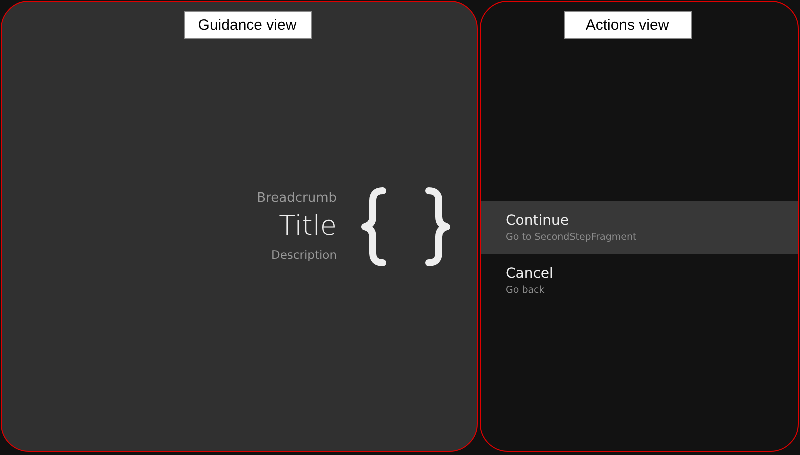 The width and height of the screenshot is (800, 455). I want to click on braces-icon, so click(406, 227).